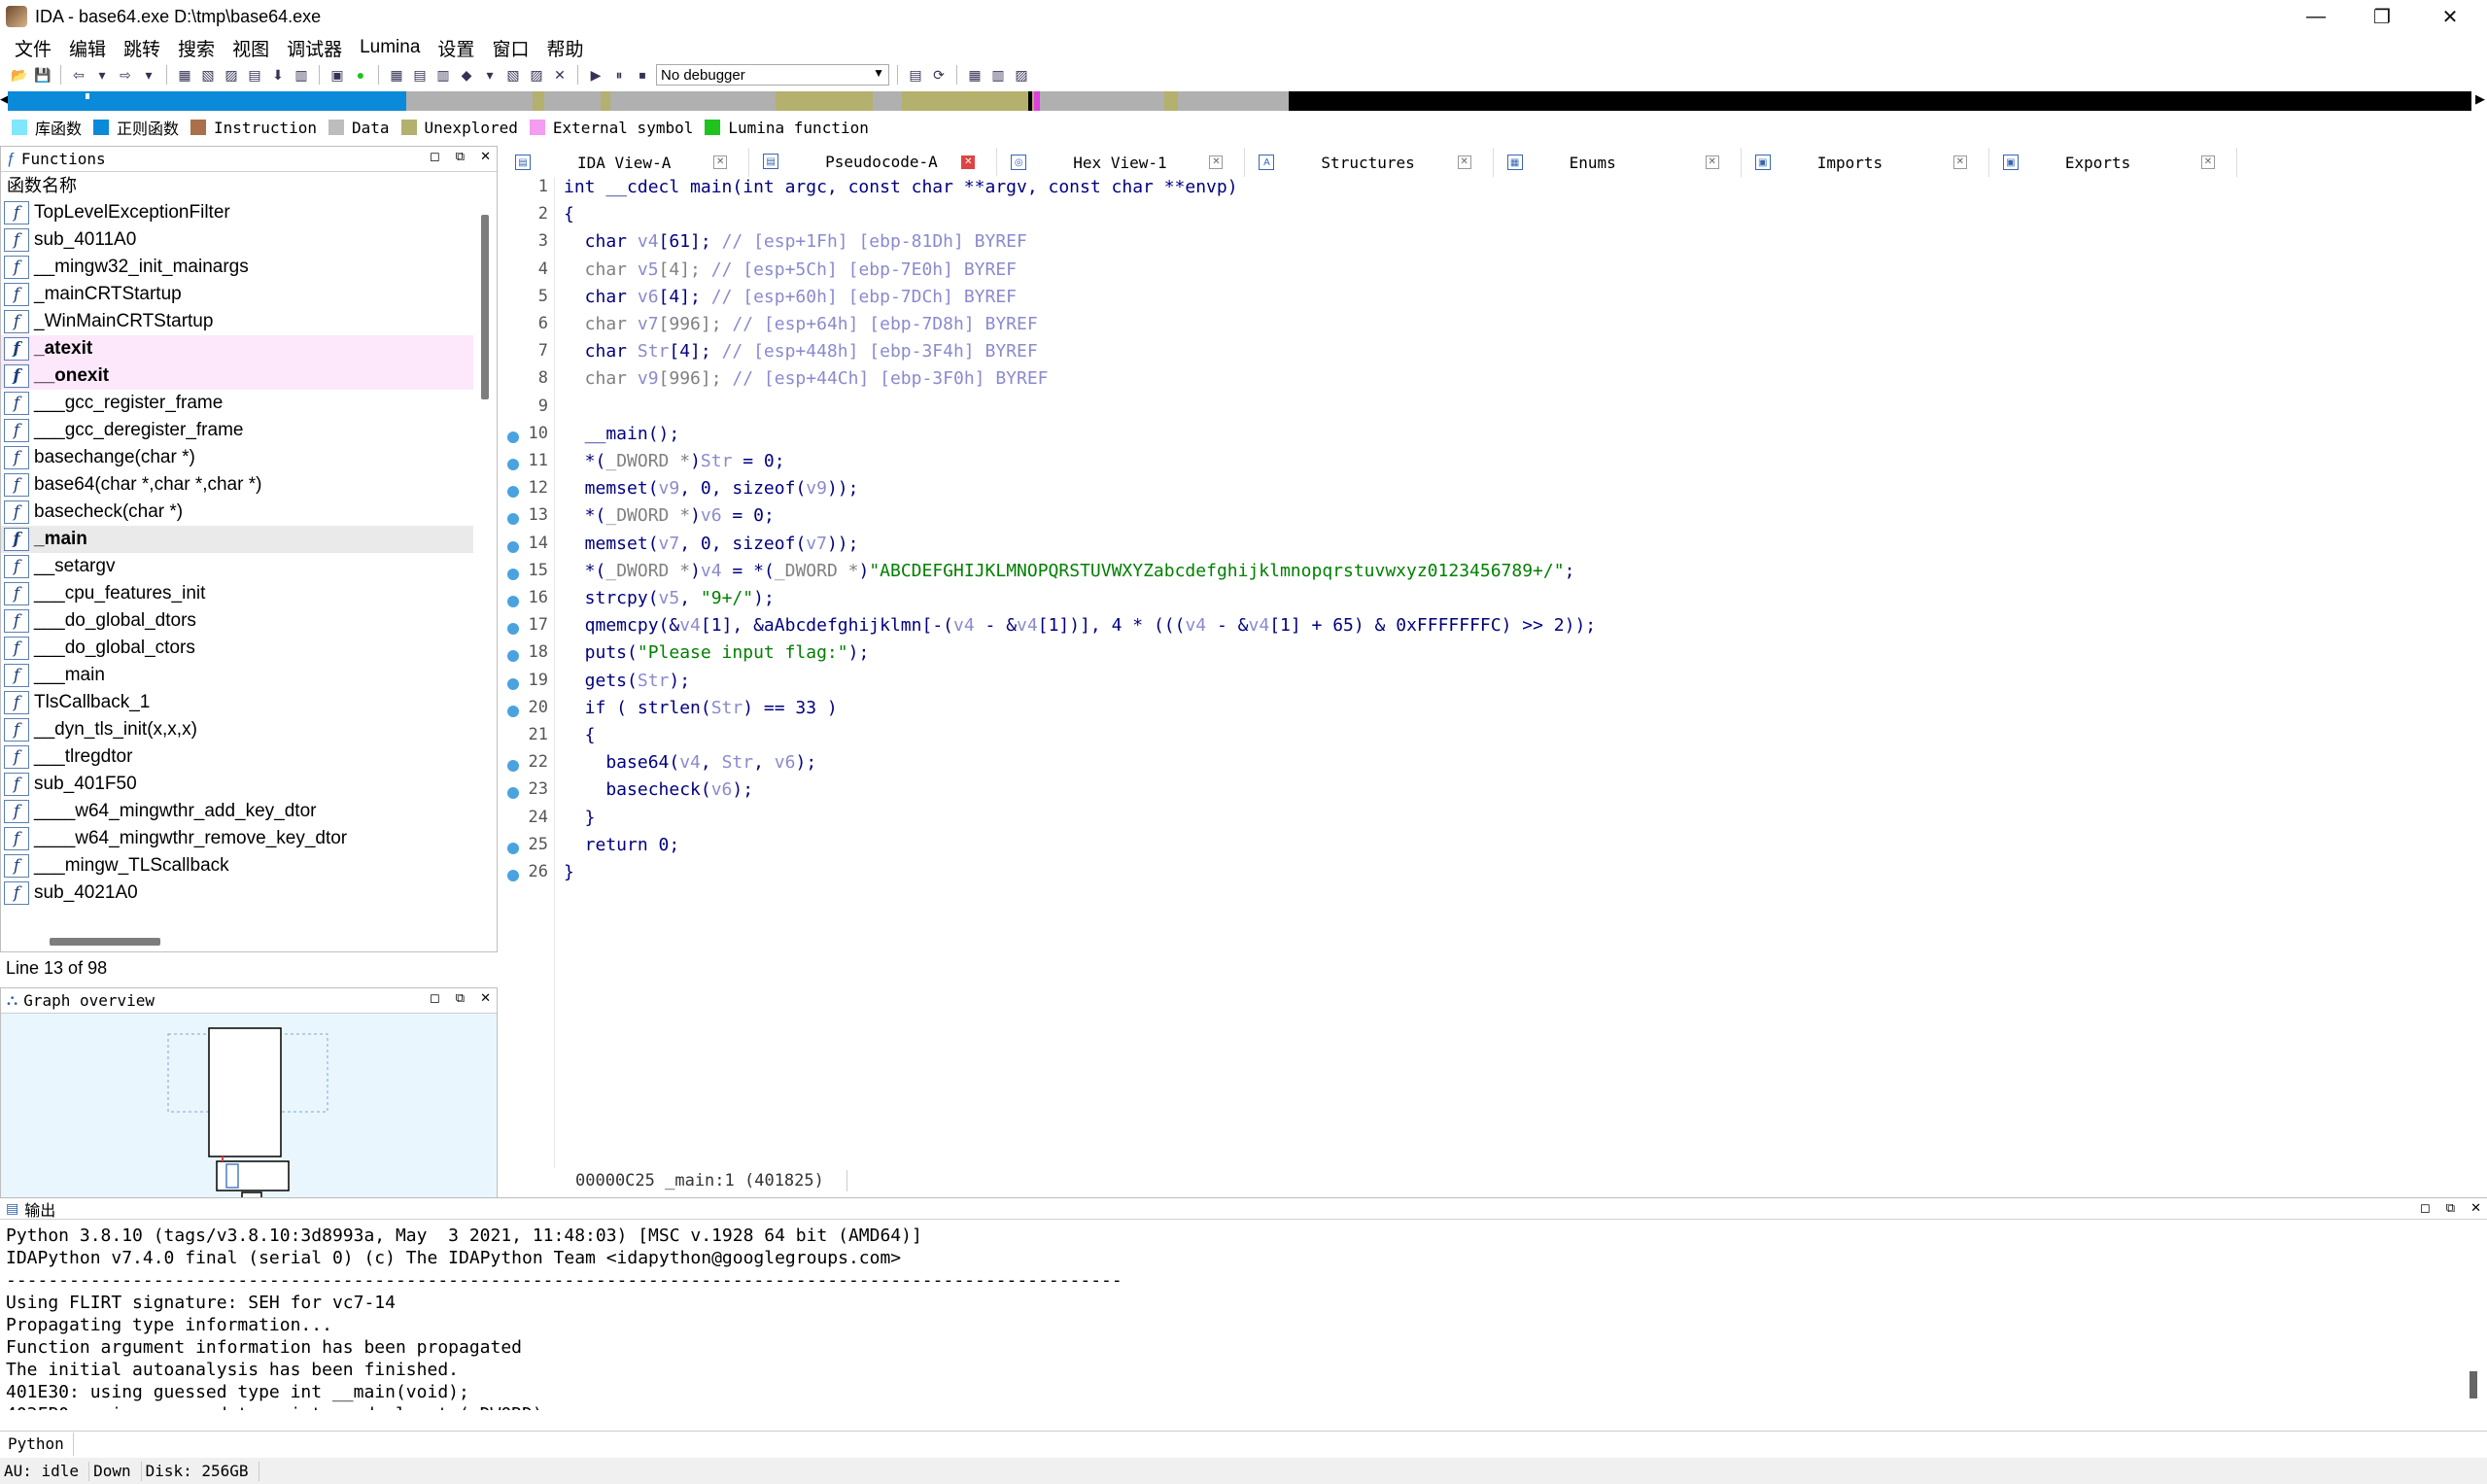 This screenshot has width=2487, height=1484. What do you see at coordinates (237, 893) in the screenshot?
I see `function-list-item: f sub_4021A0` at bounding box center [237, 893].